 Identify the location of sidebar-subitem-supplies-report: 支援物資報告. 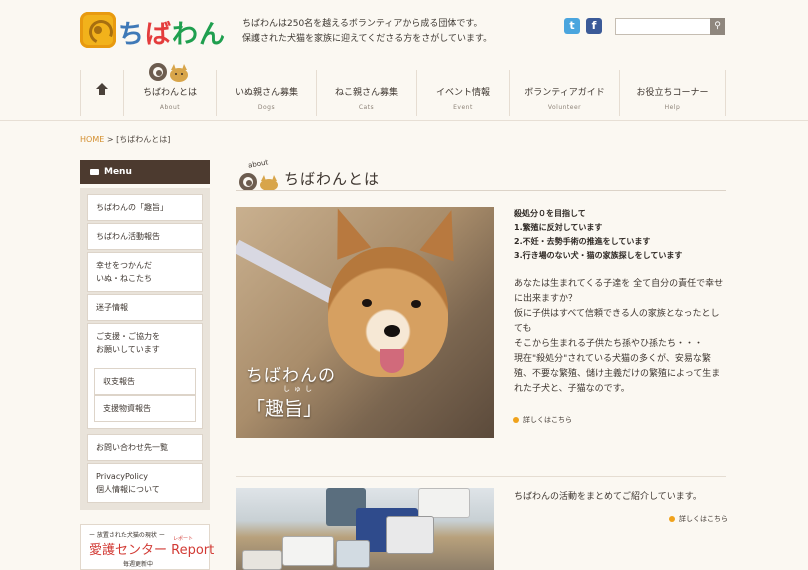
(145, 408).